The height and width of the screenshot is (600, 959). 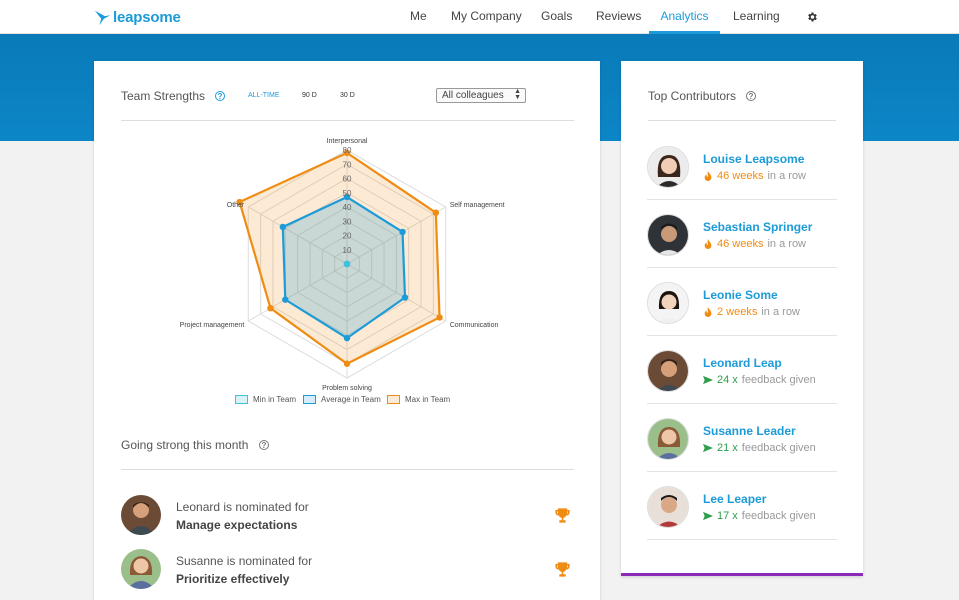 What do you see at coordinates (684, 17) in the screenshot?
I see `nav-analytics: Analytics` at bounding box center [684, 17].